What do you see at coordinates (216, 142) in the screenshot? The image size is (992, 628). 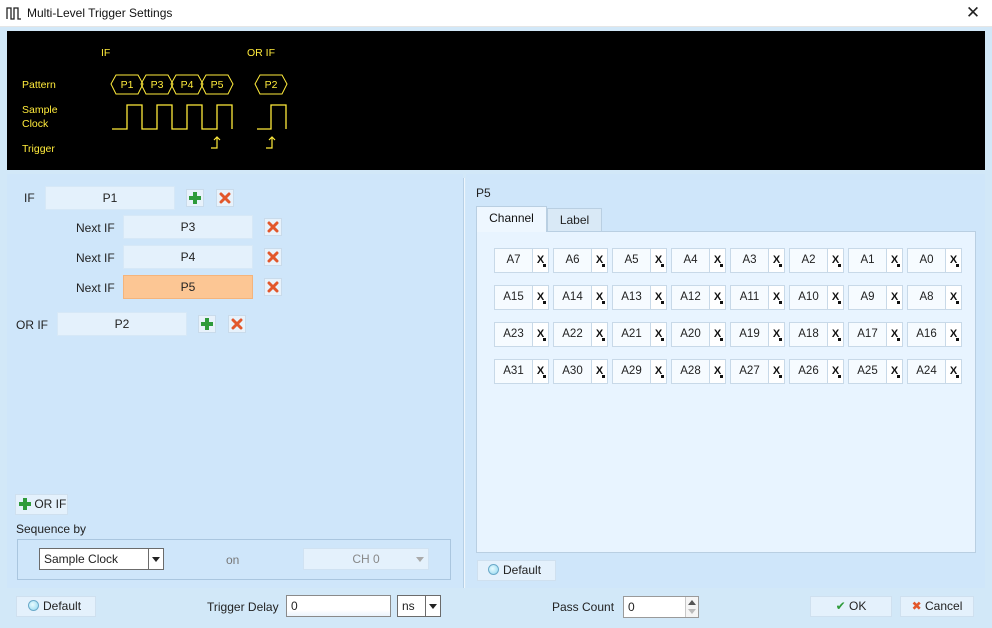 I see `wave-trigger-marker` at bounding box center [216, 142].